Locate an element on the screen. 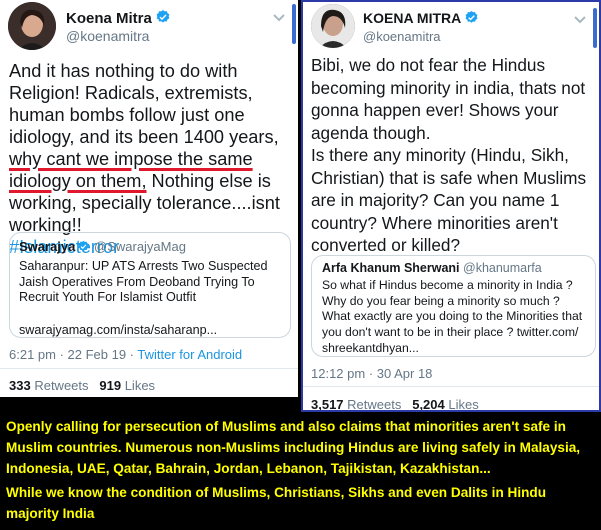 This screenshot has width=601, height=530. like-count: 919 is located at coordinates (110, 385).